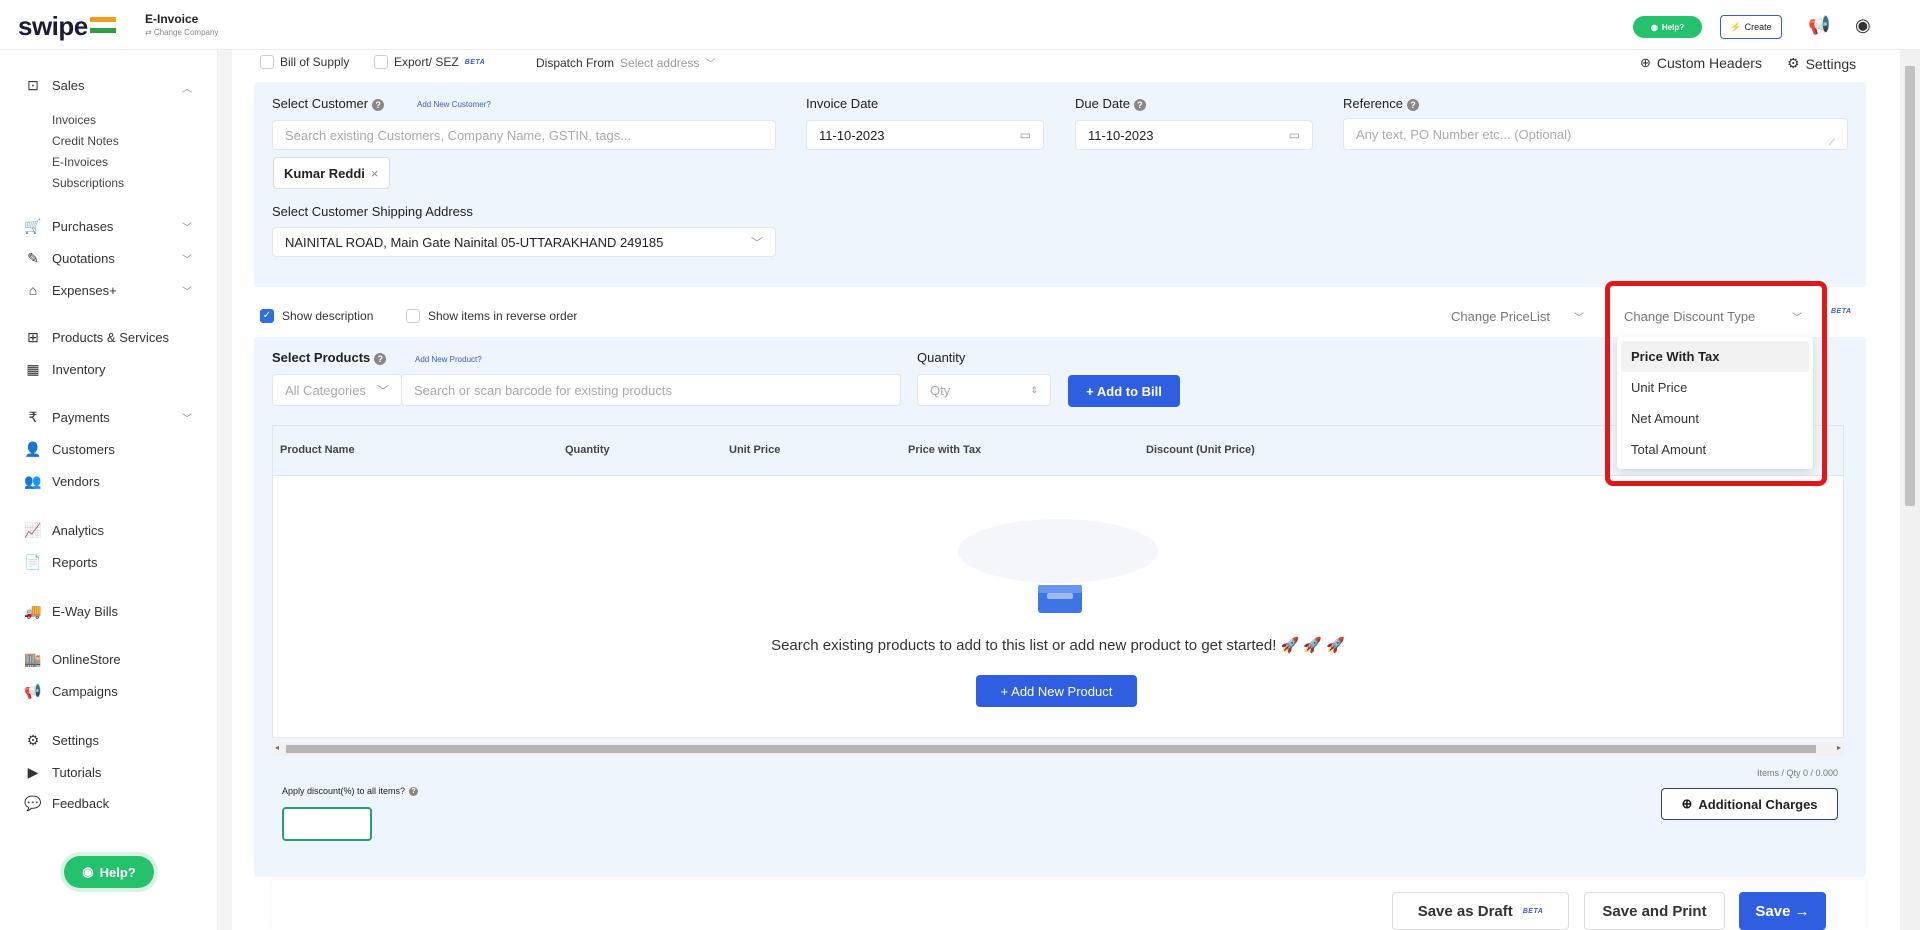 This screenshot has width=1920, height=930. What do you see at coordinates (1517, 316) in the screenshot?
I see `change-pricelist-select: Change PriceList ﹀` at bounding box center [1517, 316].